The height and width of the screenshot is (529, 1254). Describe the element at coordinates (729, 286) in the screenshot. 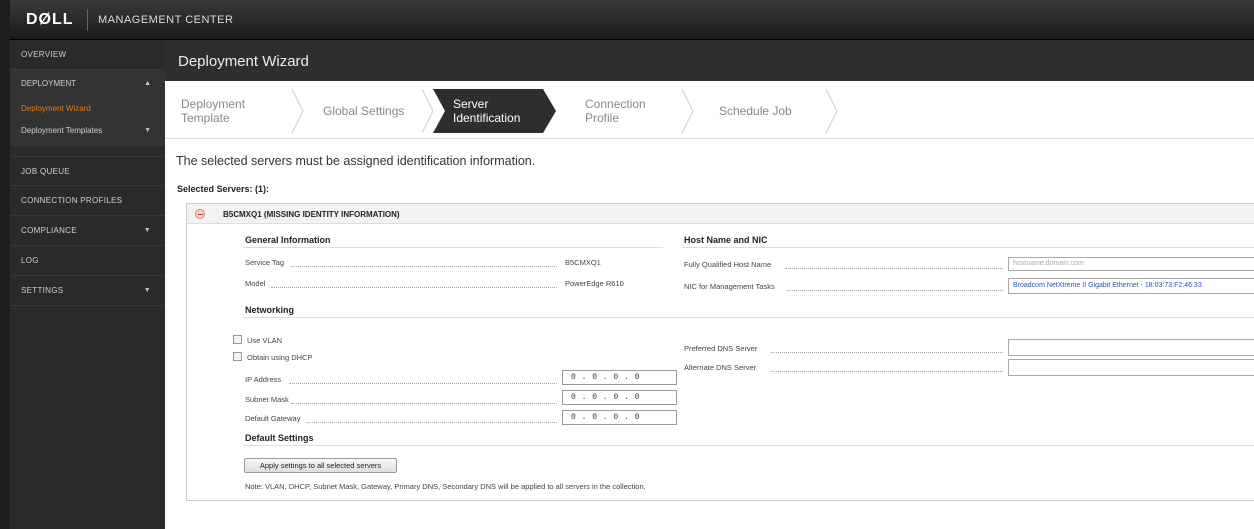

I see `nic-label: NIC for Management Tasks` at that location.